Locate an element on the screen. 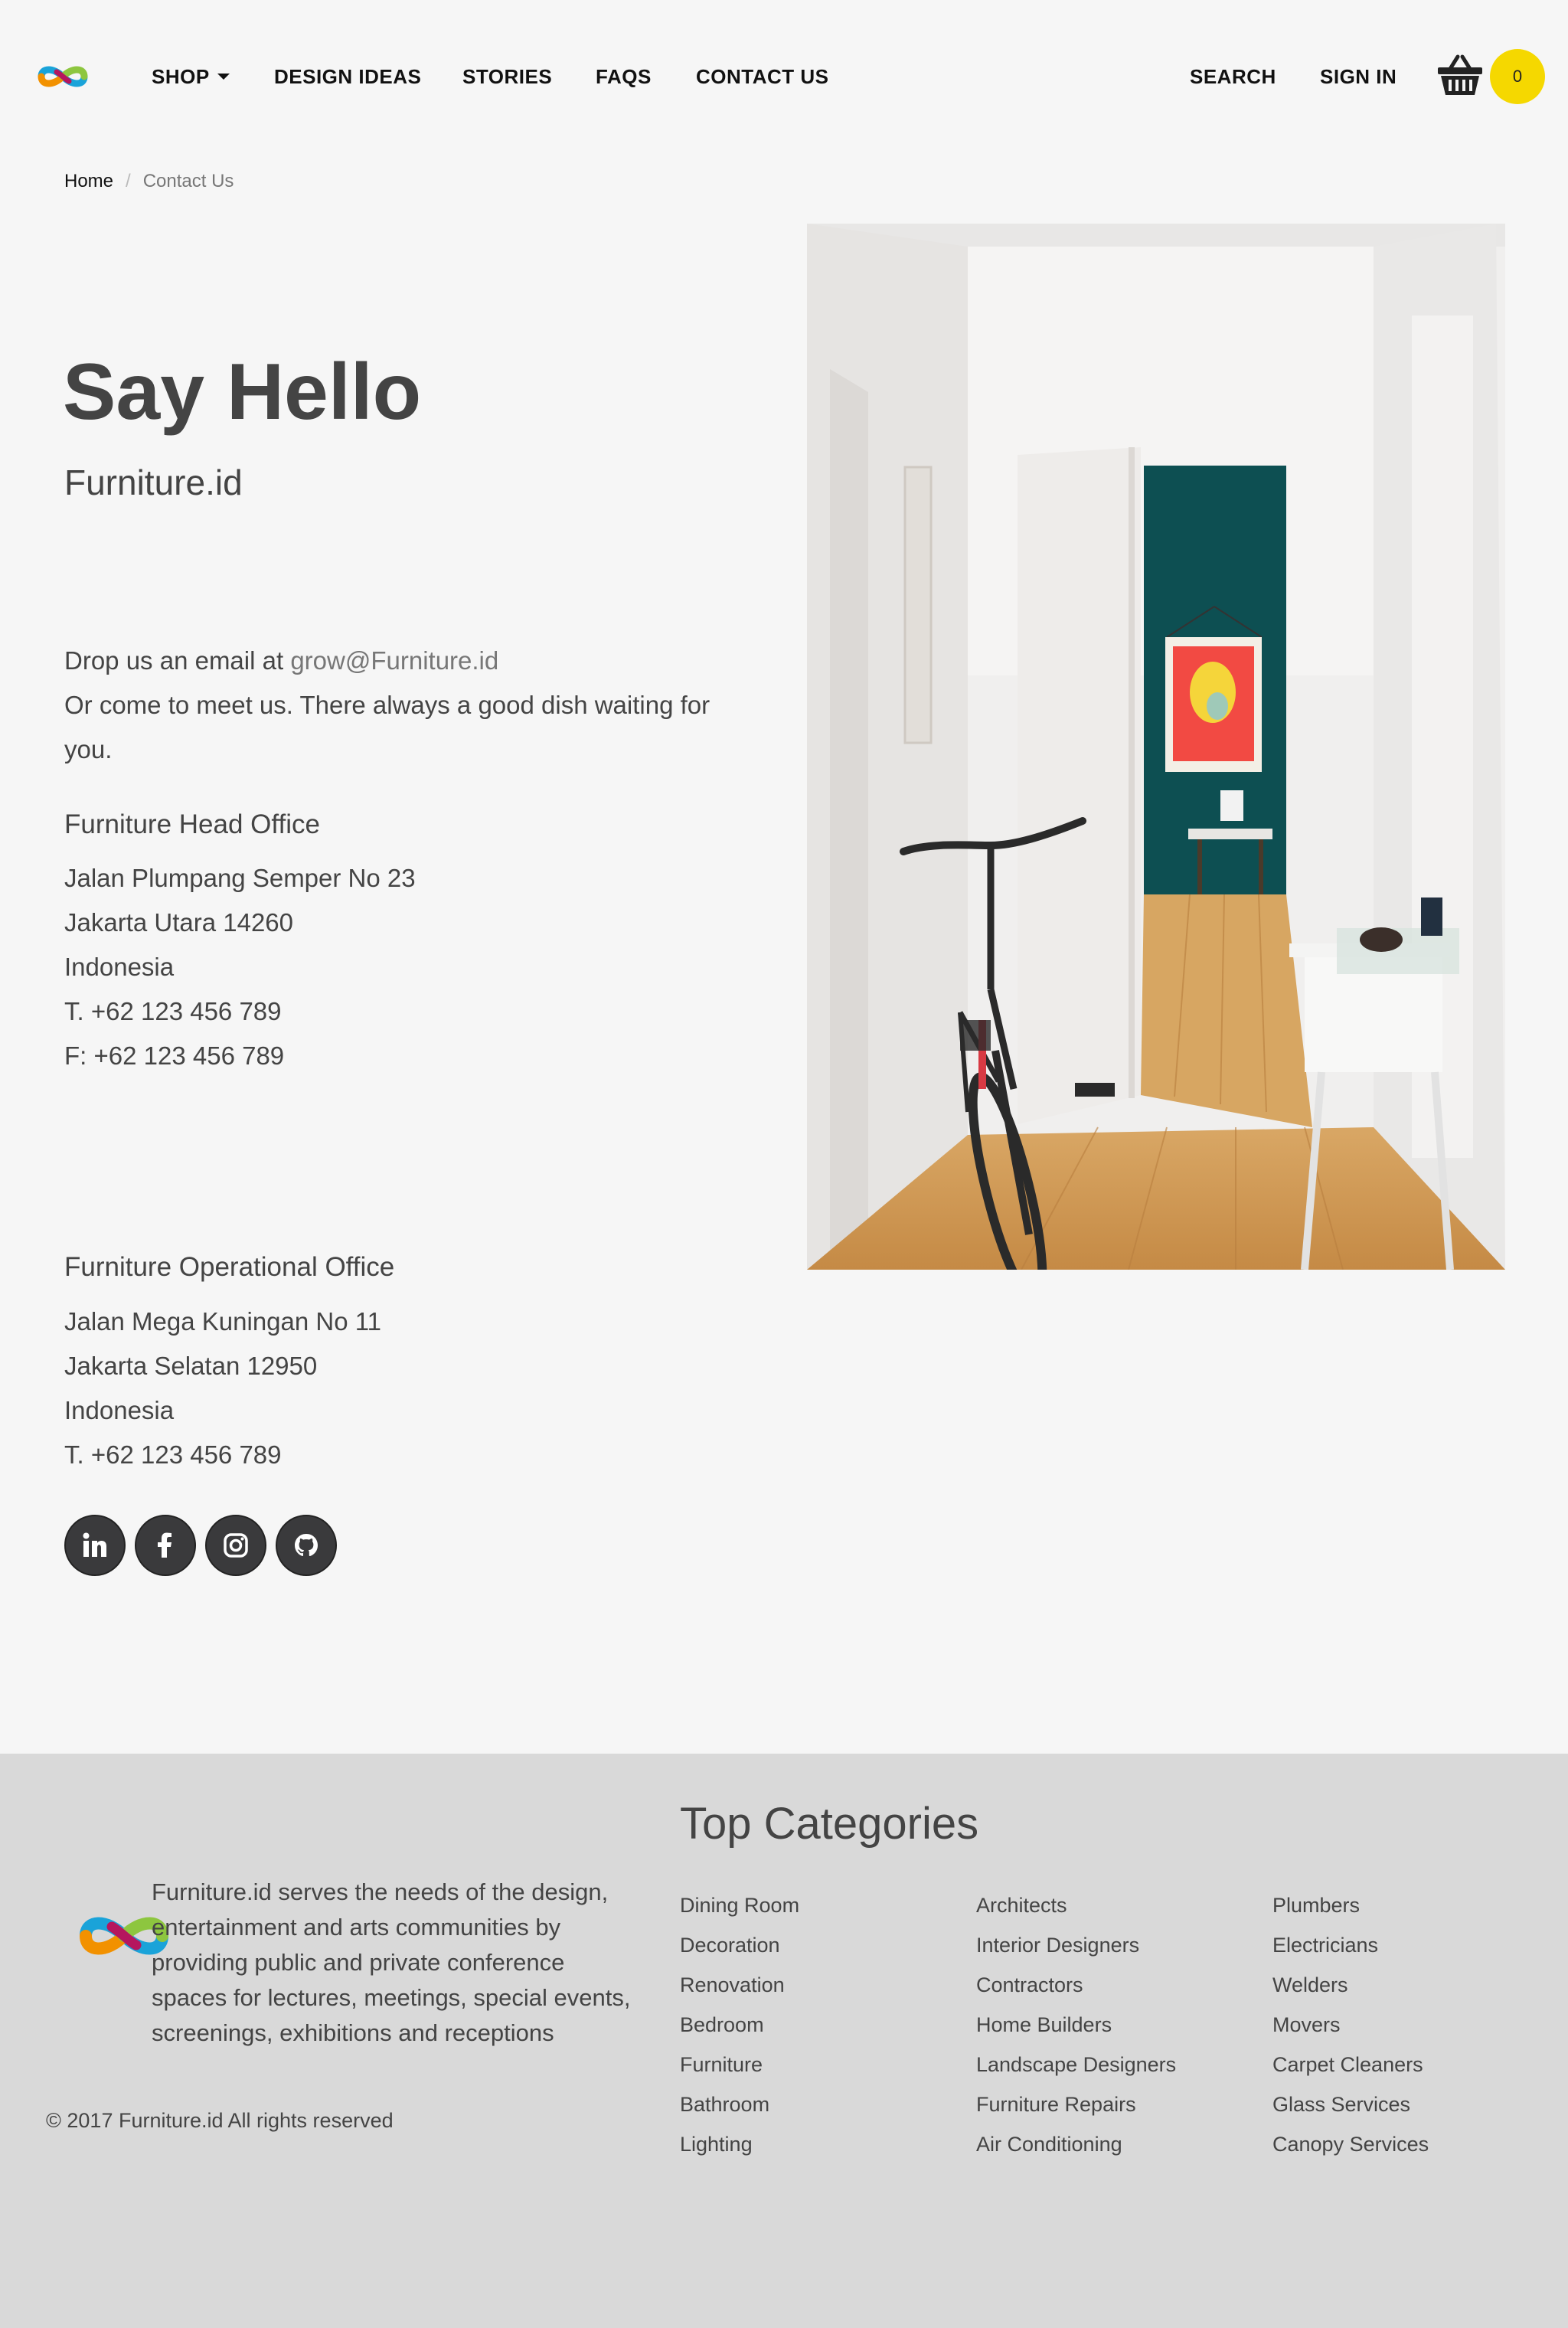 Image resolution: width=1568 pixels, height=2328 pixels. copyright: © 2017 Furniture.id All rights reserved is located at coordinates (220, 2120).